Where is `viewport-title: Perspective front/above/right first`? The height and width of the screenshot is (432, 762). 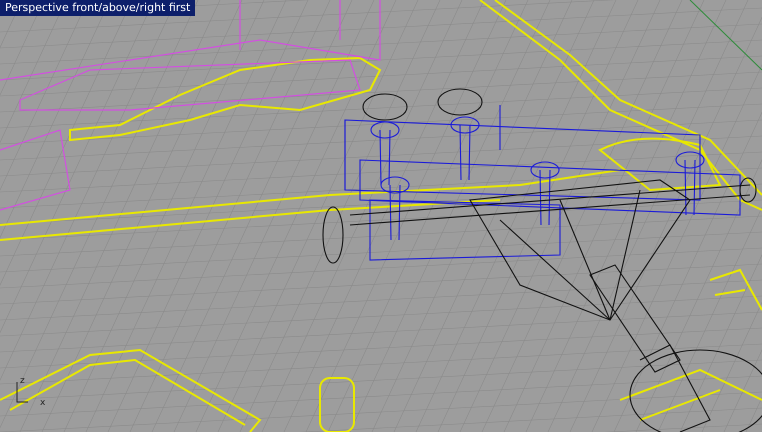 viewport-title: Perspective front/above/right first is located at coordinates (98, 8).